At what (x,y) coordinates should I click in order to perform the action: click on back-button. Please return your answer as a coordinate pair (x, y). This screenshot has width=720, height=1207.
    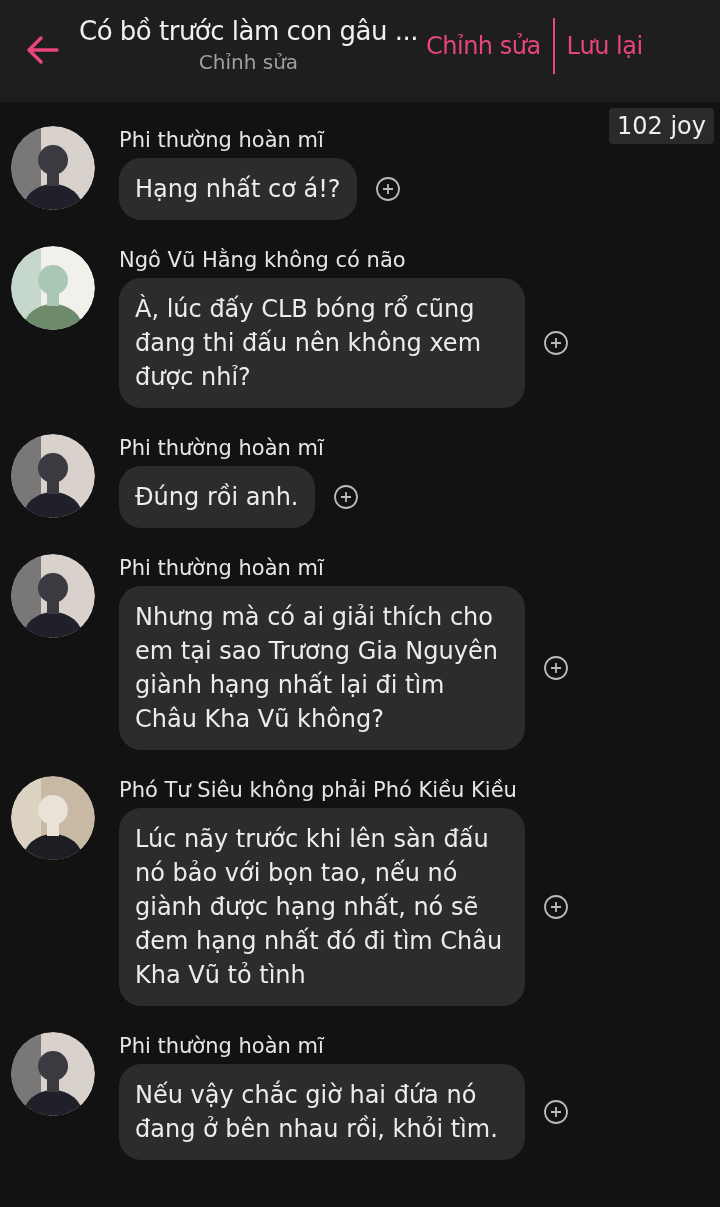
    Looking at the image, I should click on (43, 50).